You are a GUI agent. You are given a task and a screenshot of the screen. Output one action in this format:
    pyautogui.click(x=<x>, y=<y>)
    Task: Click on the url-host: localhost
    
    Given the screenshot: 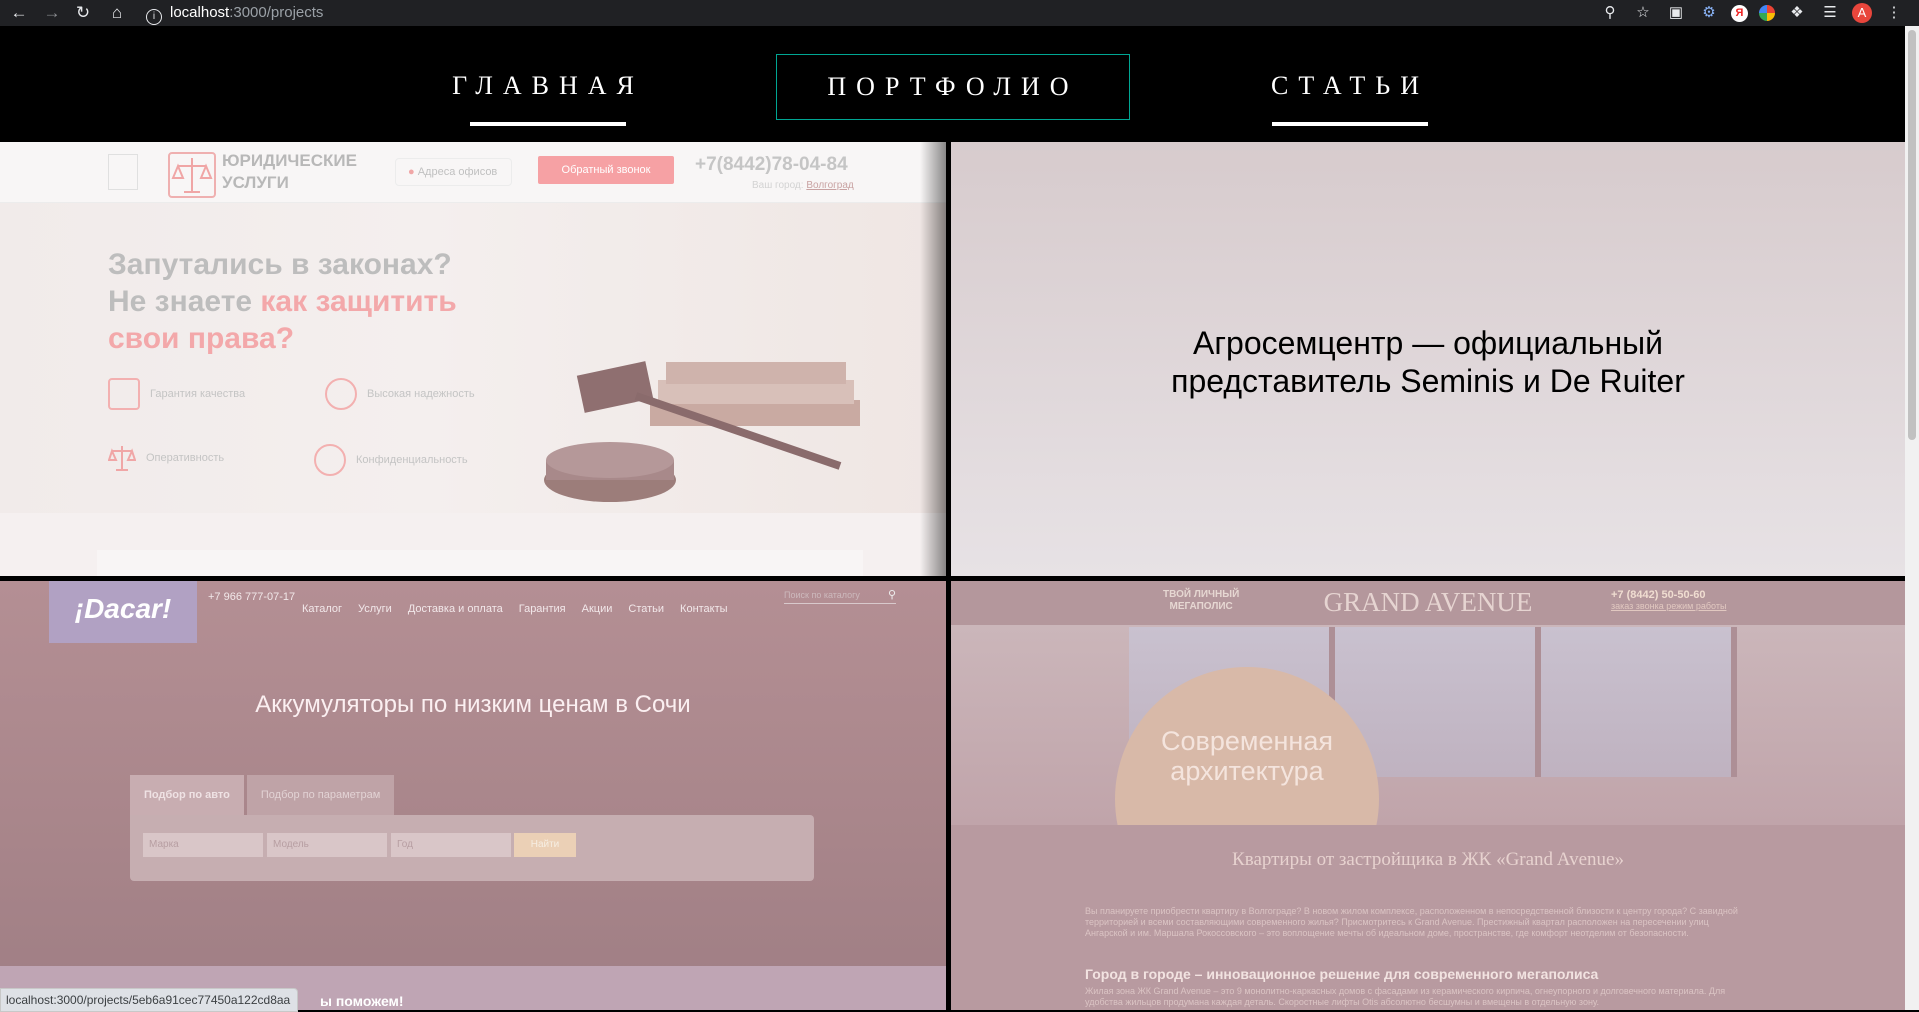 What is the action you would take?
    pyautogui.click(x=200, y=12)
    